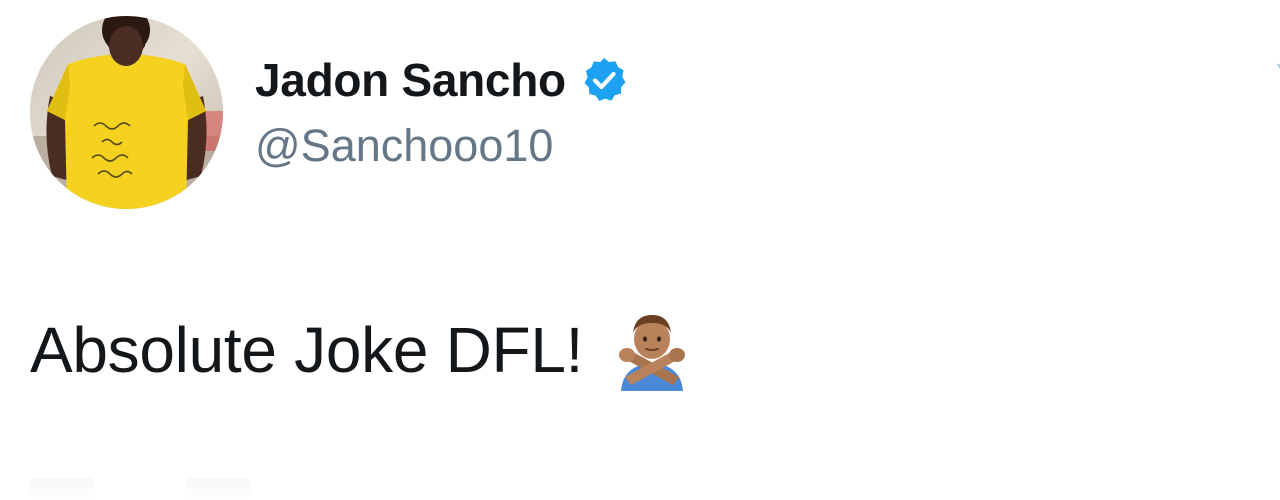  I want to click on footer-fade-right, so click(217, 489).